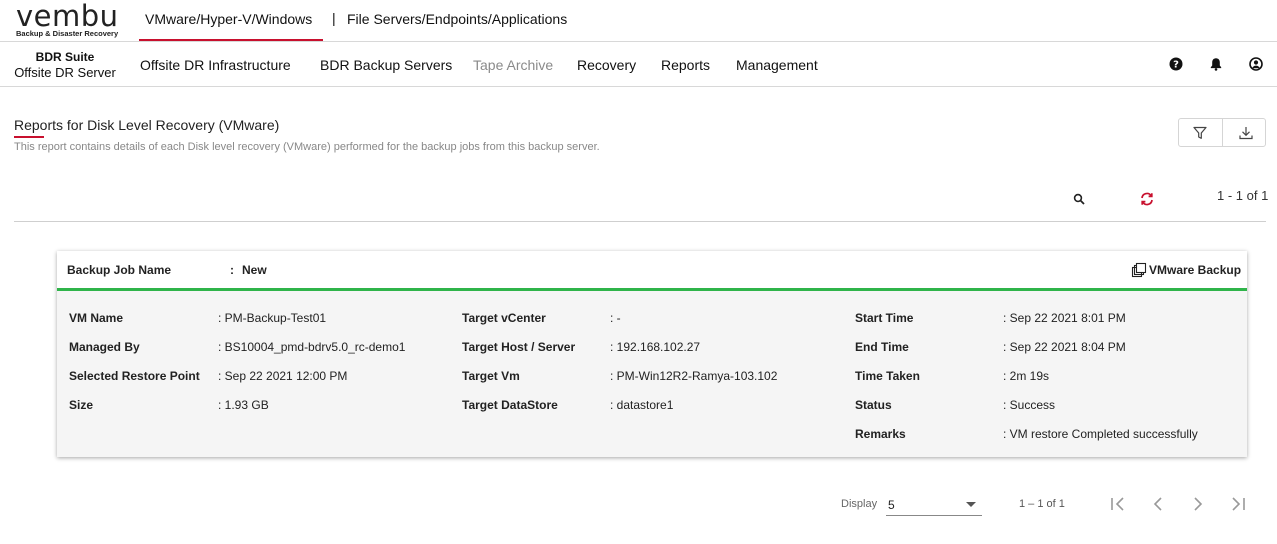 This screenshot has height=544, width=1277. I want to click on field-value-target-vm: : PM-Win12R2-Ramya-103.102, so click(694, 376).